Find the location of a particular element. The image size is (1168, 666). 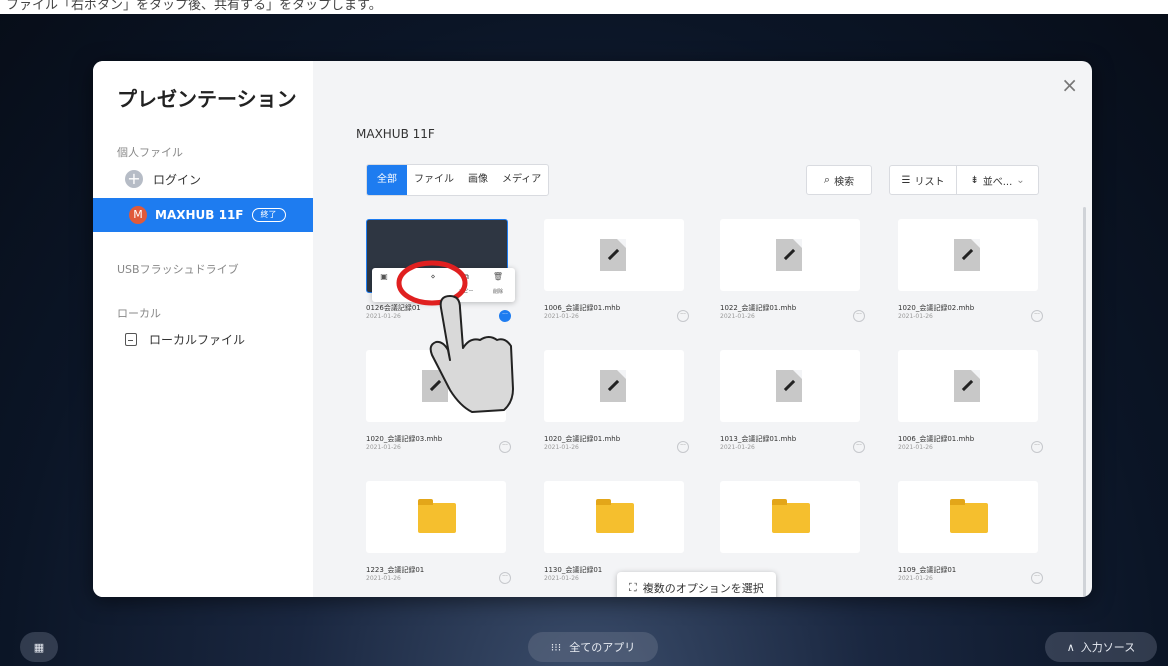

file-card is located at coordinates (791, 517).